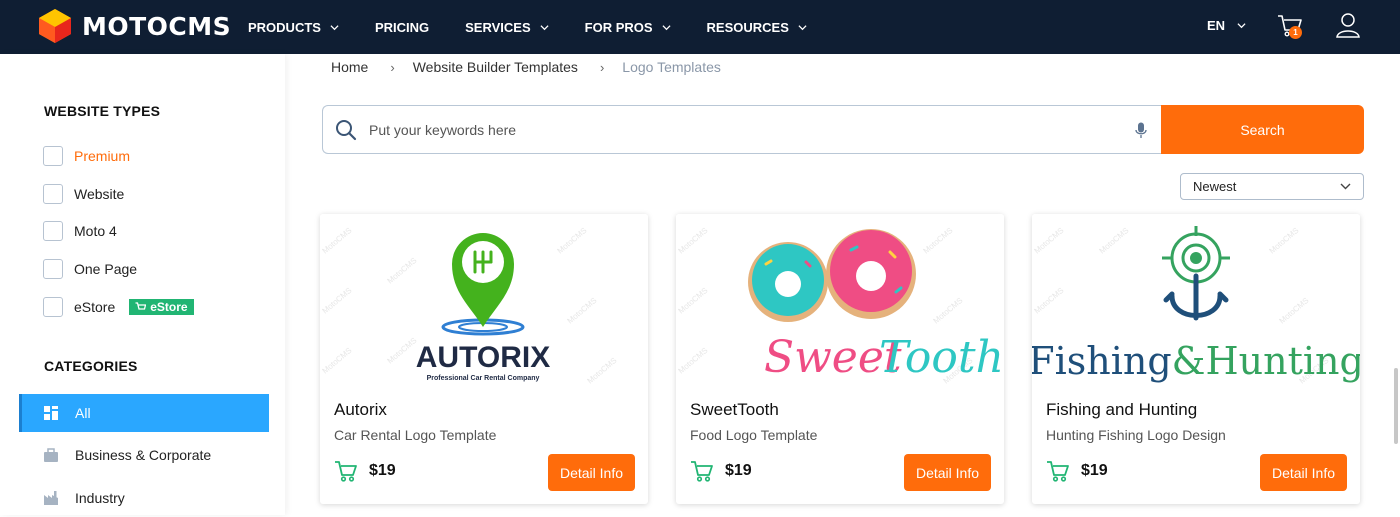 Image resolution: width=1400 pixels, height=517 pixels. What do you see at coordinates (144, 498) in the screenshot?
I see `category-industry: Industry` at bounding box center [144, 498].